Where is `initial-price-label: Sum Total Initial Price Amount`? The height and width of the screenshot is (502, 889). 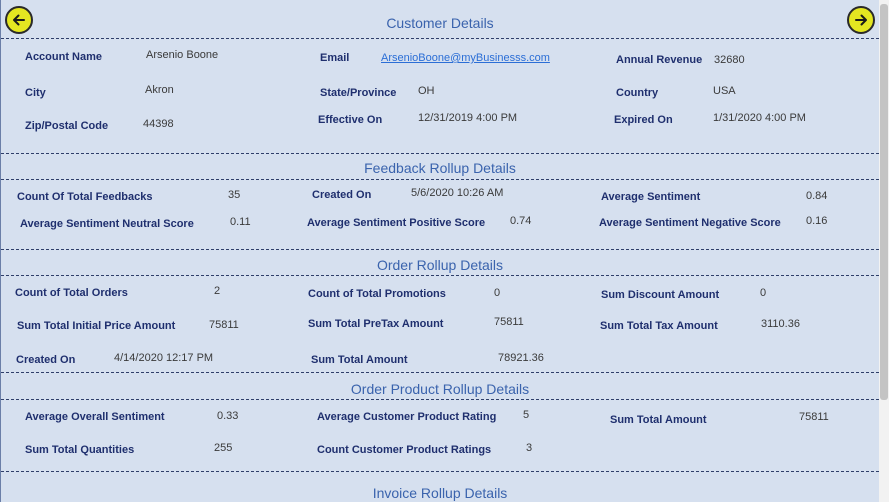 initial-price-label: Sum Total Initial Price Amount is located at coordinates (96, 326).